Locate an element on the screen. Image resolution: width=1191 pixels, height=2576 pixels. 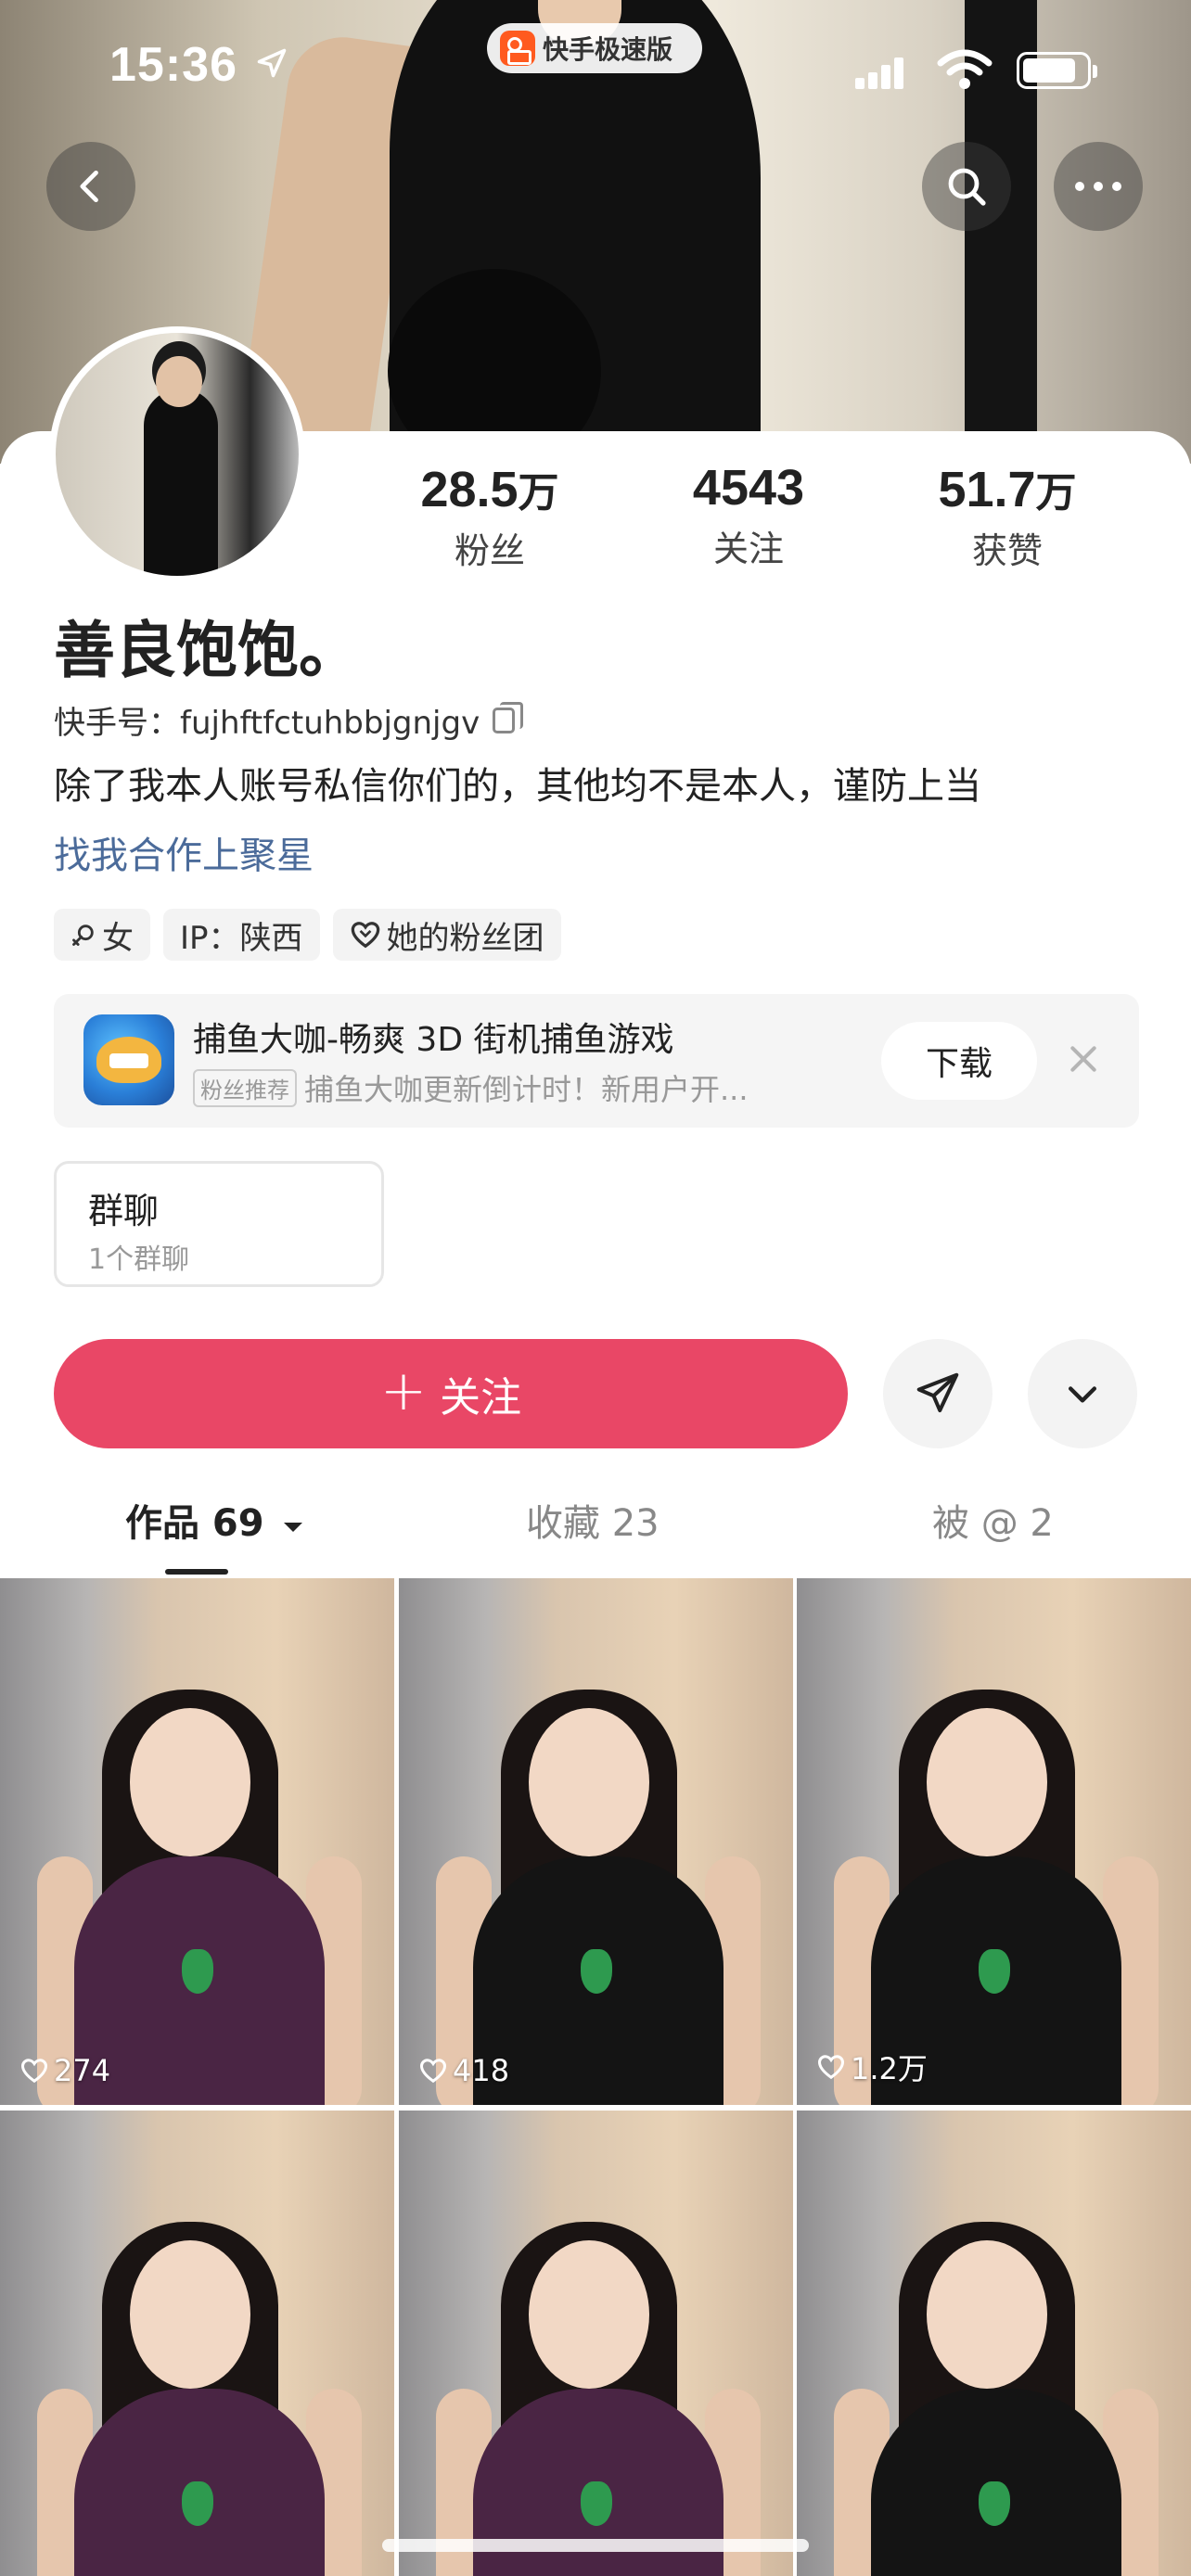
stat-likes-number: 51.7 is located at coordinates (987, 489).